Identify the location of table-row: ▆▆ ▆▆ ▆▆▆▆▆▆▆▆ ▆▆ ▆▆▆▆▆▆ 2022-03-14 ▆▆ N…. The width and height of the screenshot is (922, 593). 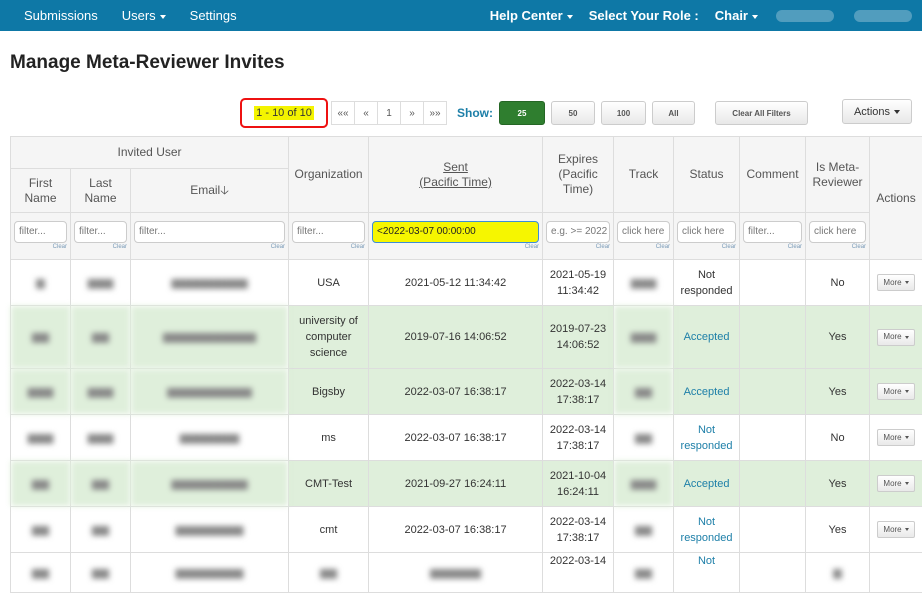
(466, 573).